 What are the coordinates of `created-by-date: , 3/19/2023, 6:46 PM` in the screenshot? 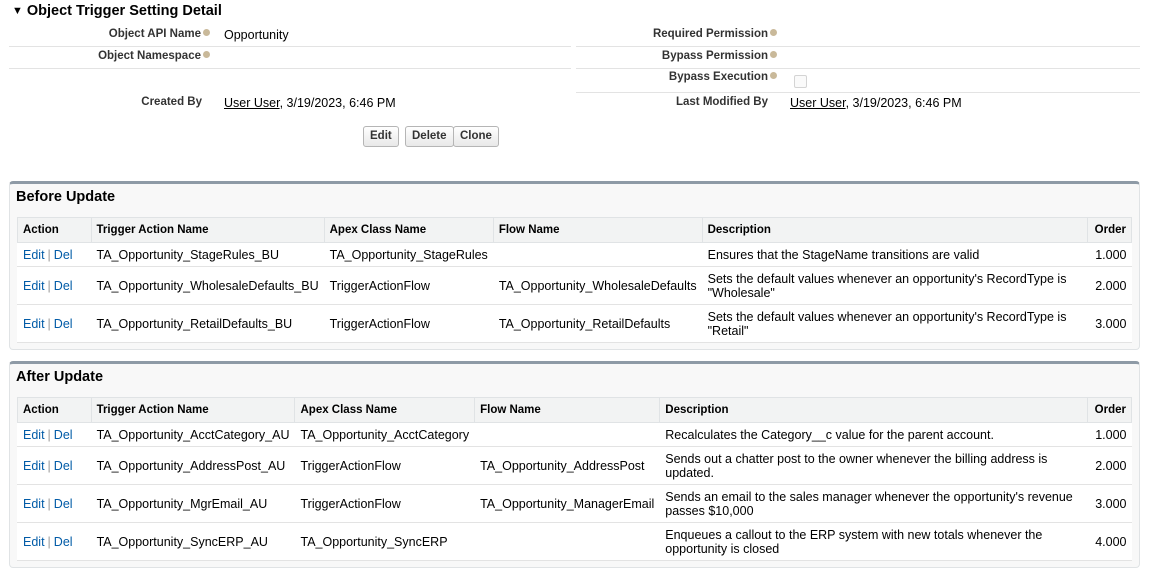 It's located at (337, 103).